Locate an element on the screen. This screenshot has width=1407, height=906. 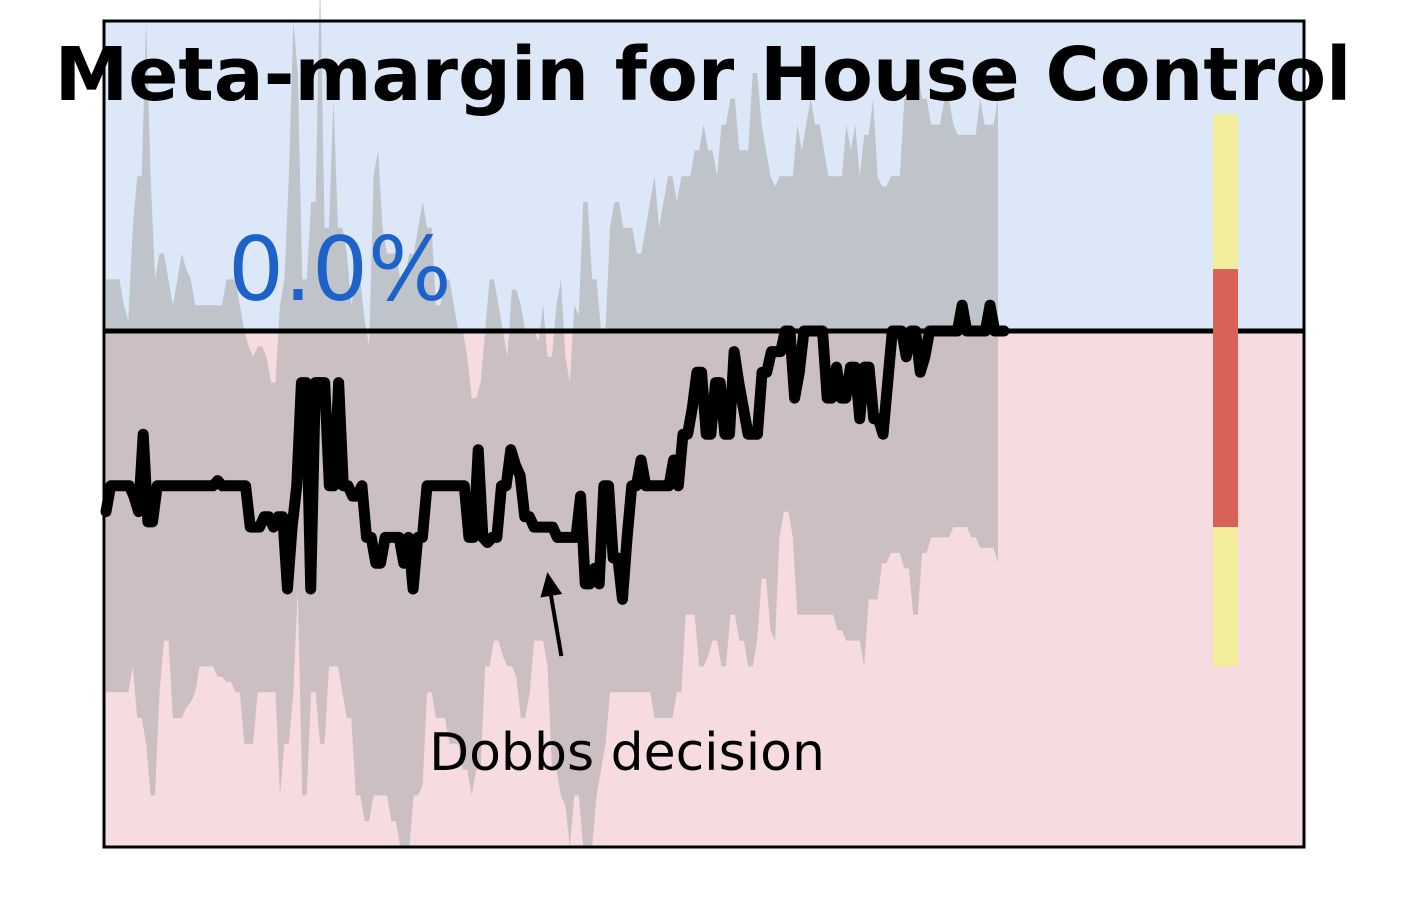
annotation-text: Dobbs decision is located at coordinates (627, 753).